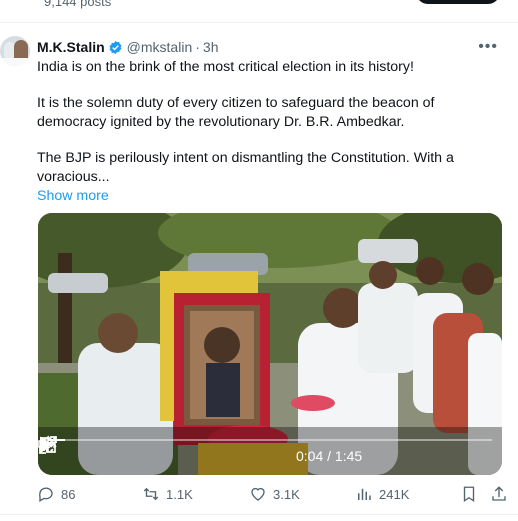 Image resolution: width=518 pixels, height=521 pixels. I want to click on author-name: M.K.Stalin, so click(71, 47).